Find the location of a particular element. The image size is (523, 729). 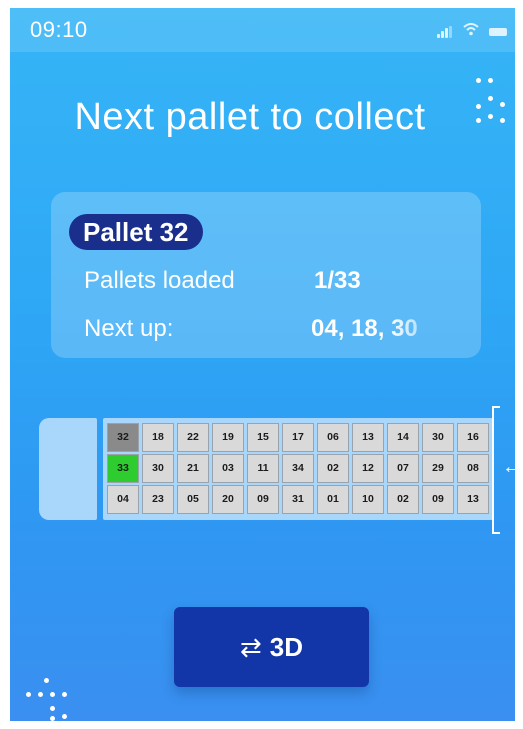

status-time: 09:10 is located at coordinates (59, 29).